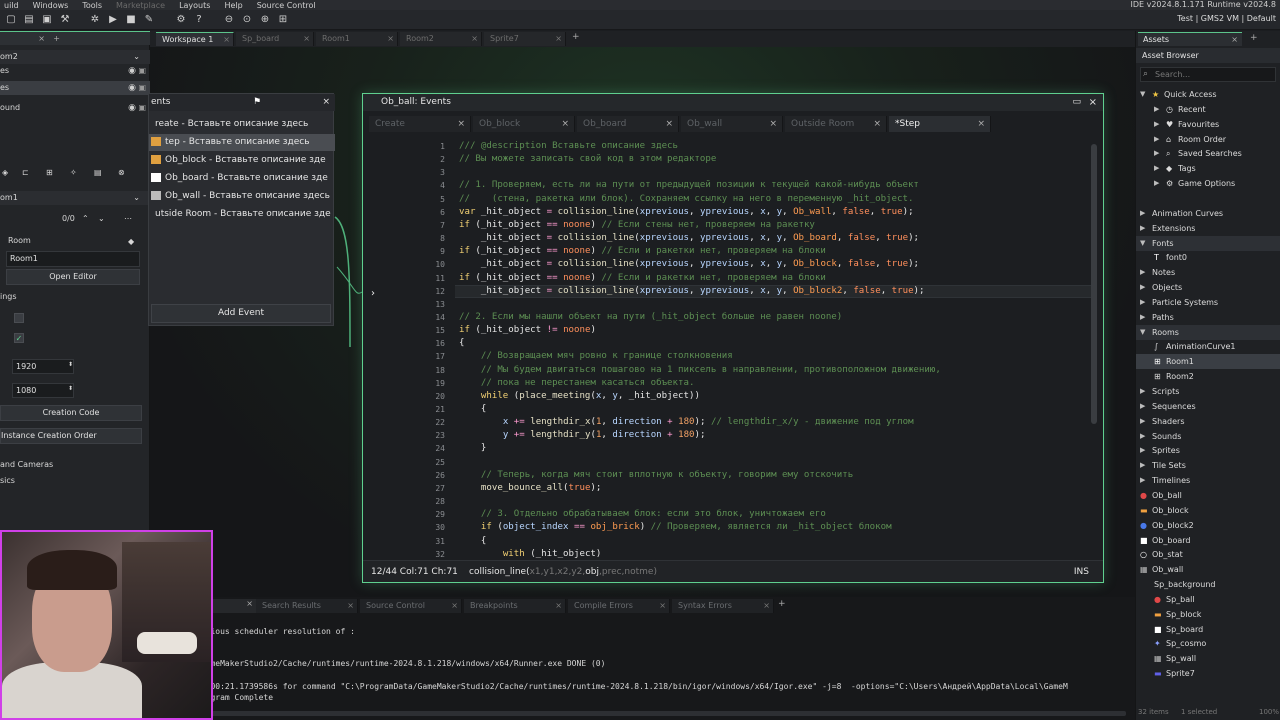 Image resolution: width=1280 pixels, height=720 pixels. I want to click on magic-icon: ✧, so click(73, 173).